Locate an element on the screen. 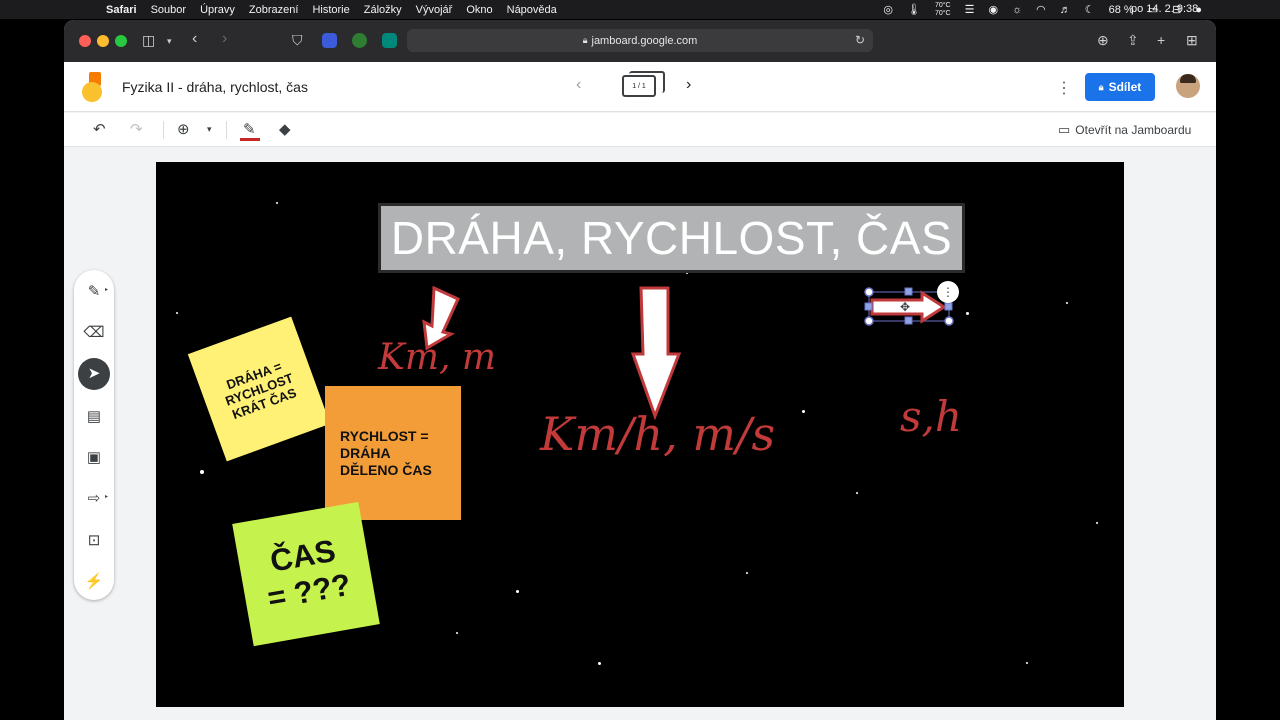  open-in-jamboard-button: ▭ Otevřít na Jamboardu is located at coordinates (1124, 130).